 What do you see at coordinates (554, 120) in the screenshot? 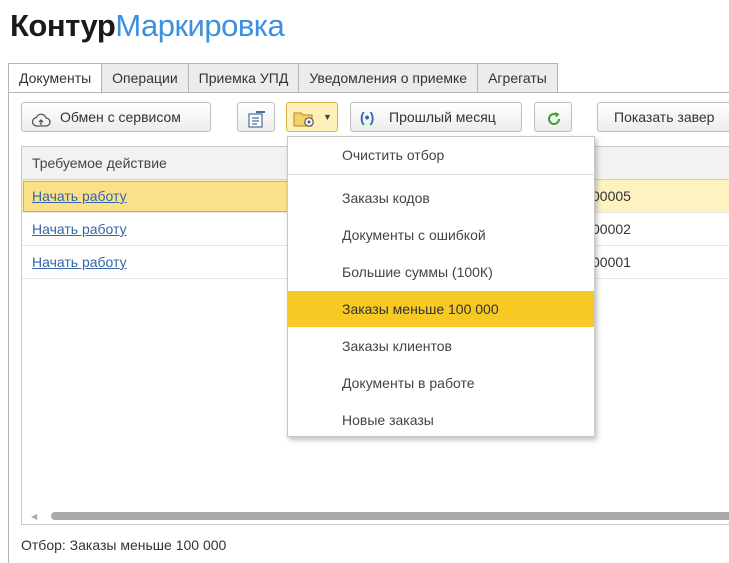
I see `refresh-icon` at bounding box center [554, 120].